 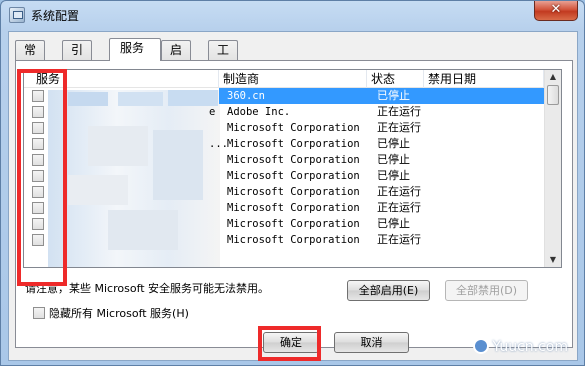 I want to click on watermark: Yuucn.com, so click(x=520, y=346).